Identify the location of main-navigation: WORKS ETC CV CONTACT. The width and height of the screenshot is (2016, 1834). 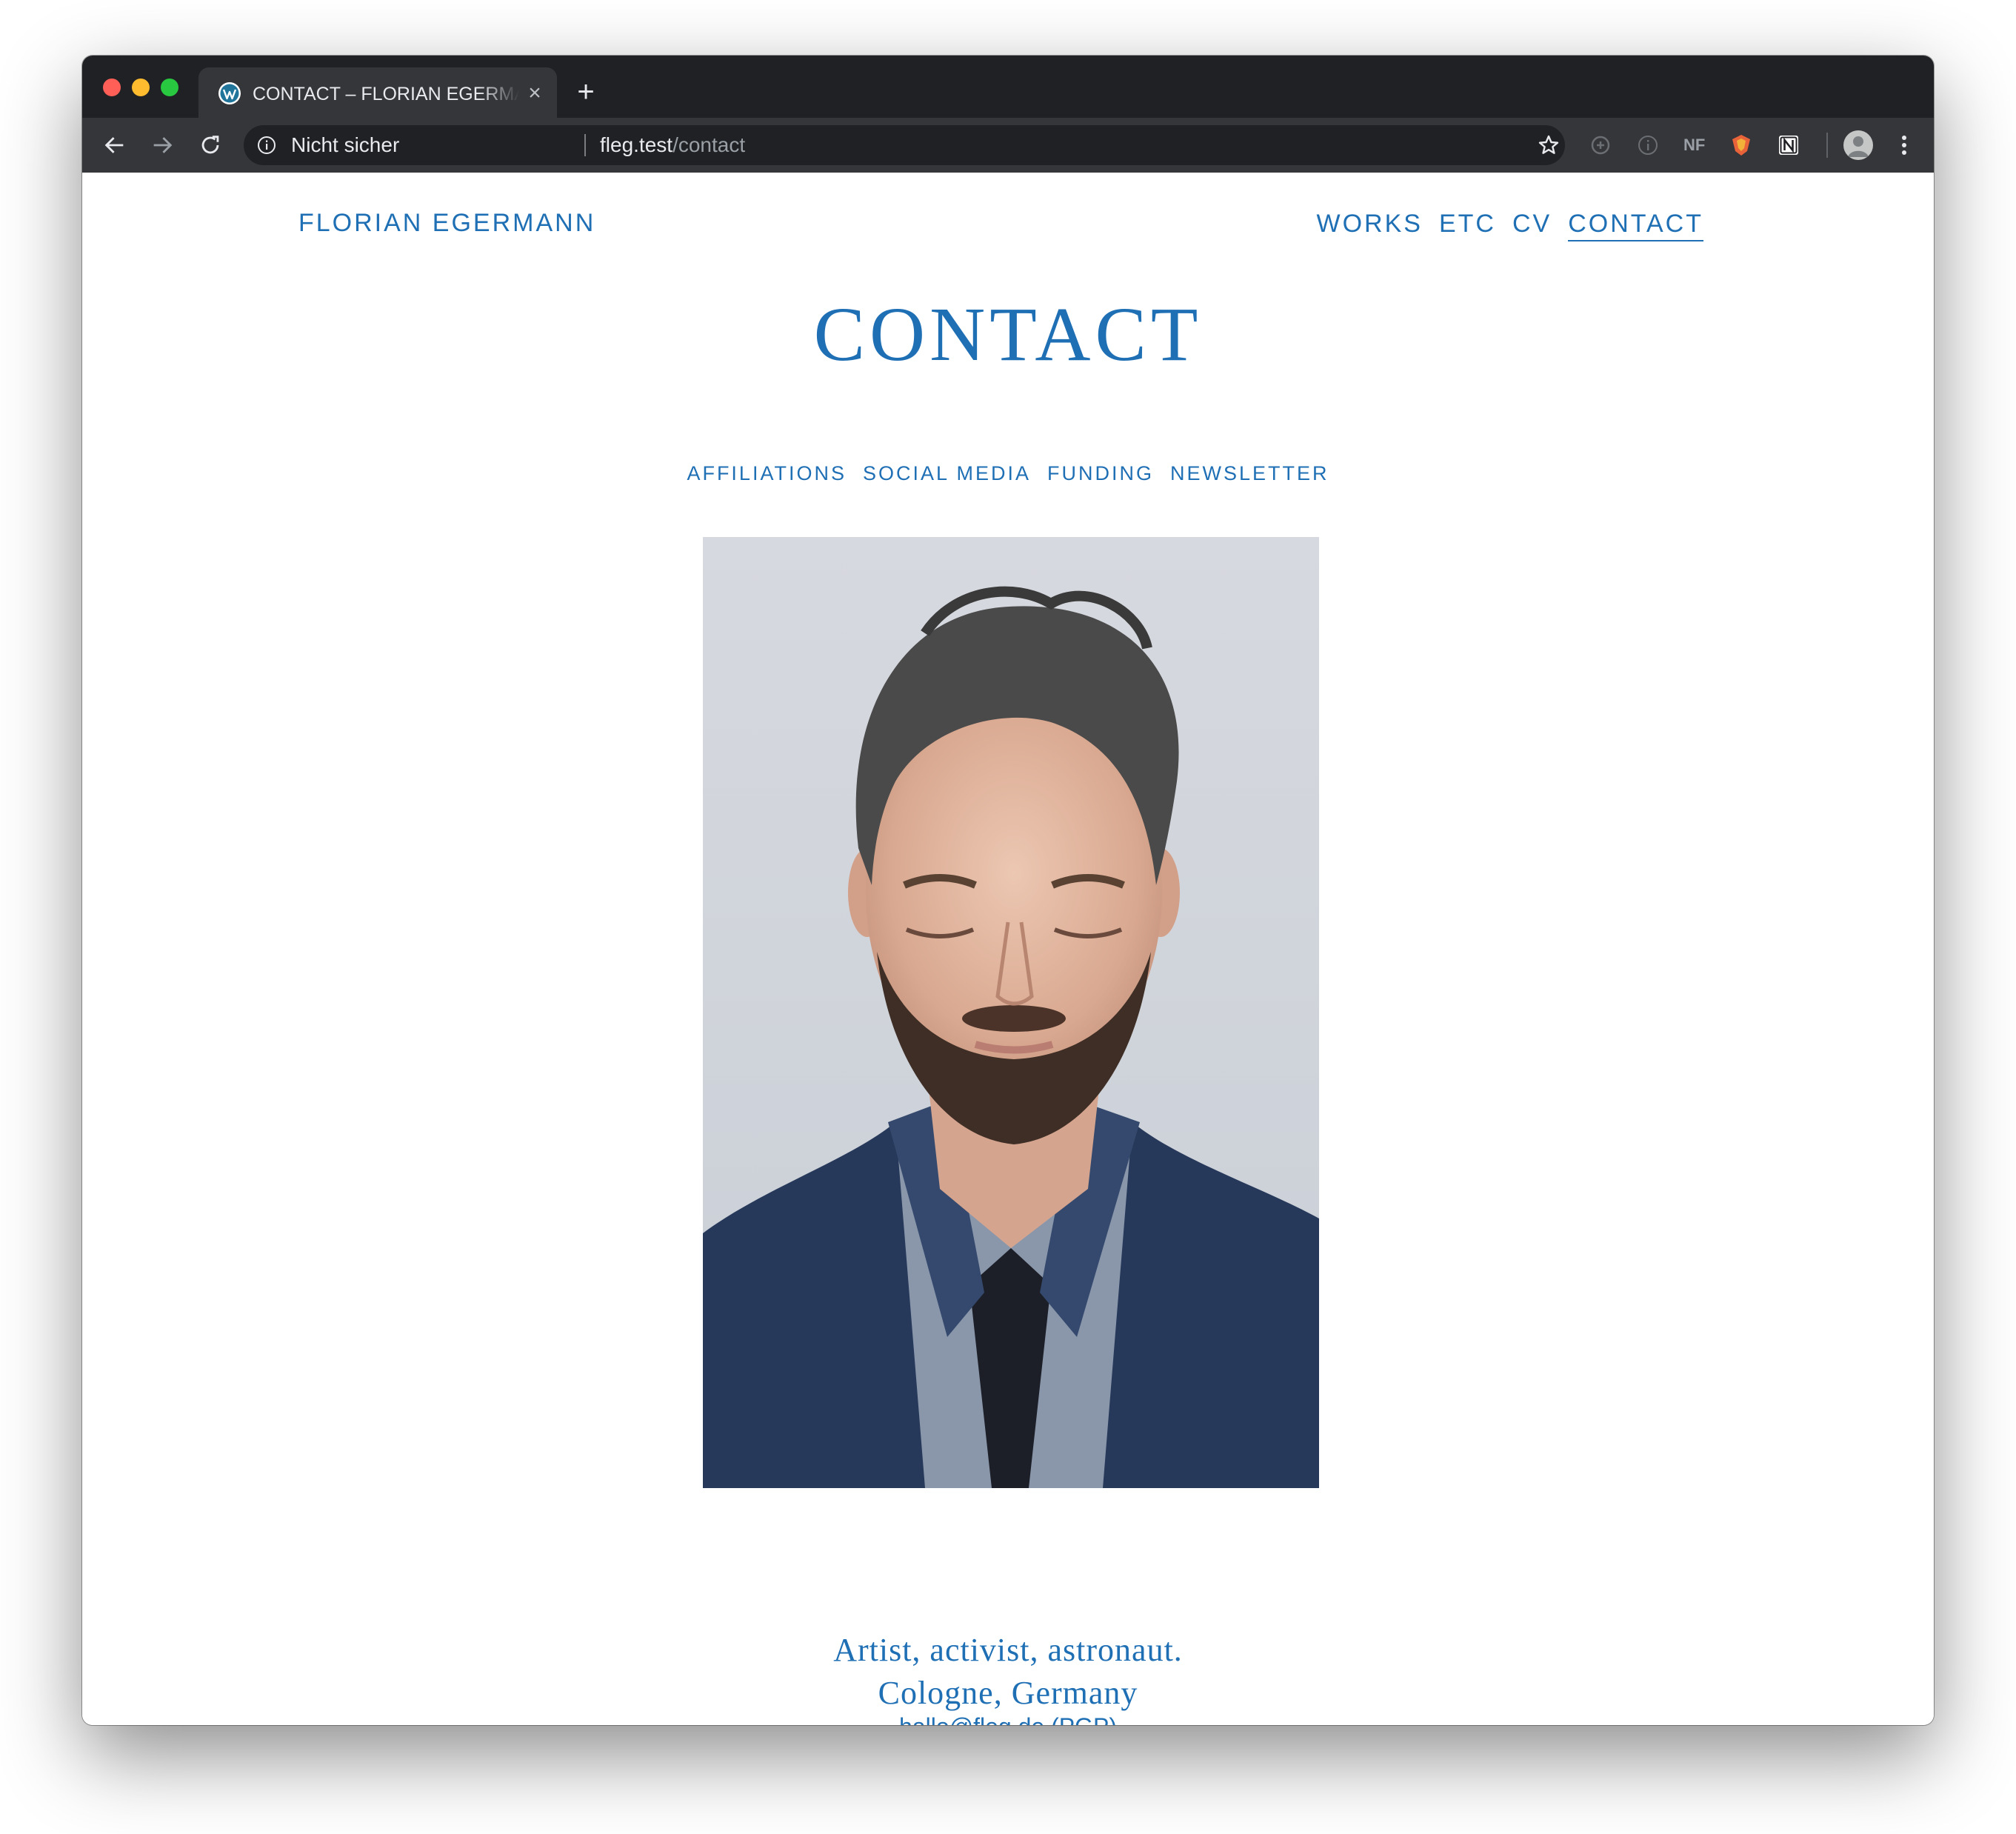
(1510, 224).